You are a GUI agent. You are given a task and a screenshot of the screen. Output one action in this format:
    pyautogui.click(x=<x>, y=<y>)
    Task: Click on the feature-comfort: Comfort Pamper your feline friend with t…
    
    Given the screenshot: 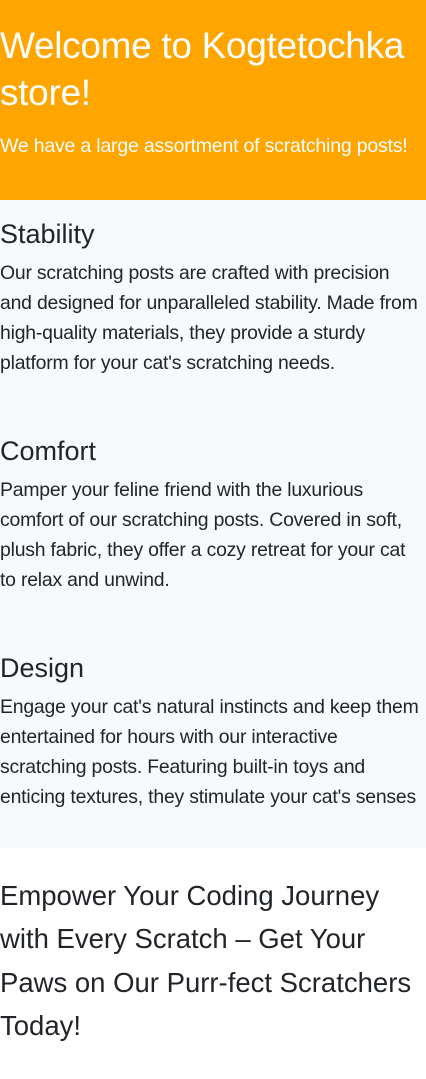 What is the action you would take?
    pyautogui.click(x=213, y=515)
    